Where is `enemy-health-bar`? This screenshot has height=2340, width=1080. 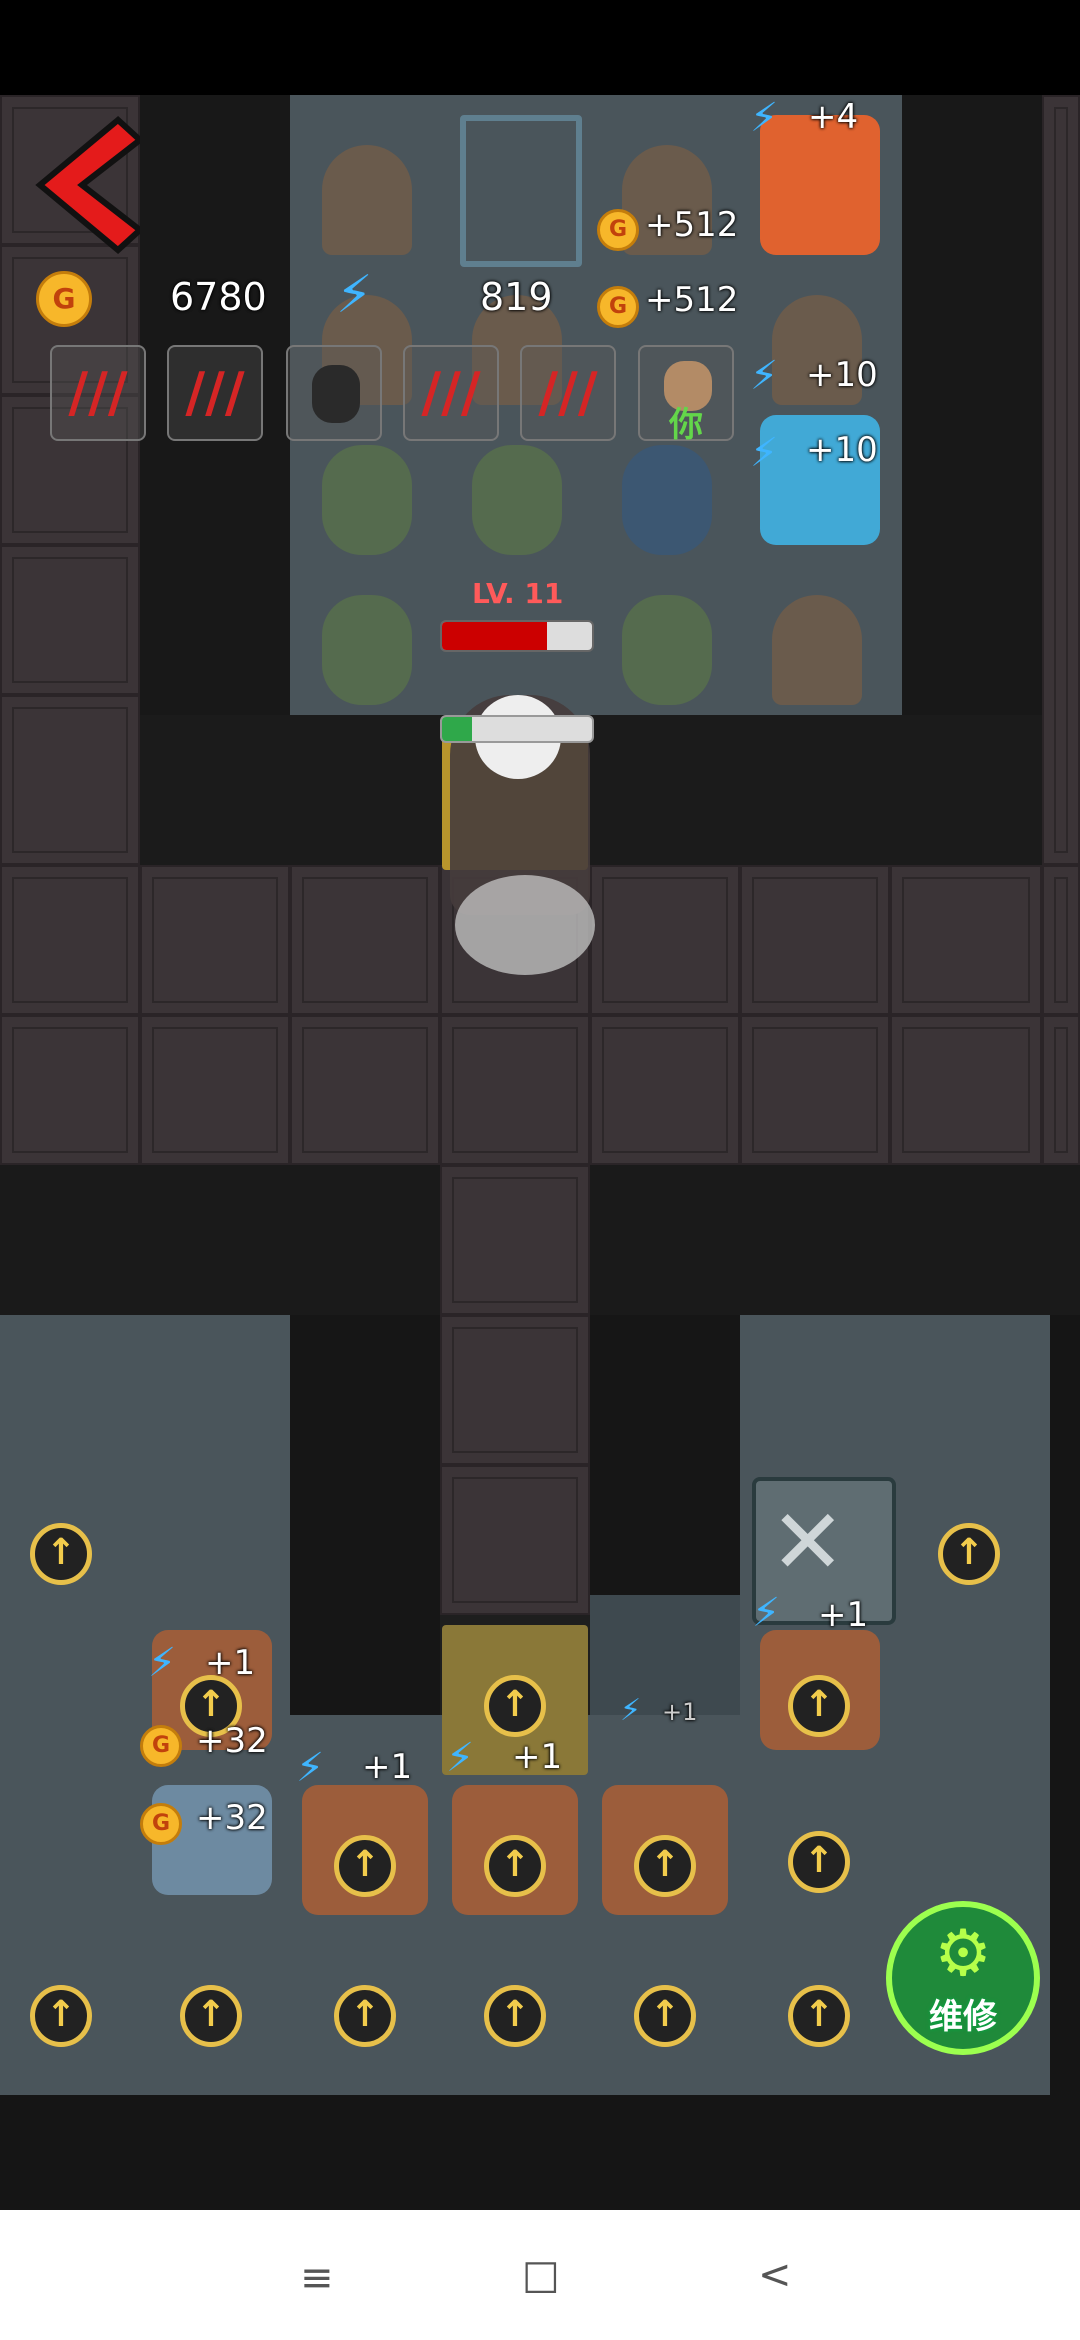
enemy-health-bar is located at coordinates (517, 636).